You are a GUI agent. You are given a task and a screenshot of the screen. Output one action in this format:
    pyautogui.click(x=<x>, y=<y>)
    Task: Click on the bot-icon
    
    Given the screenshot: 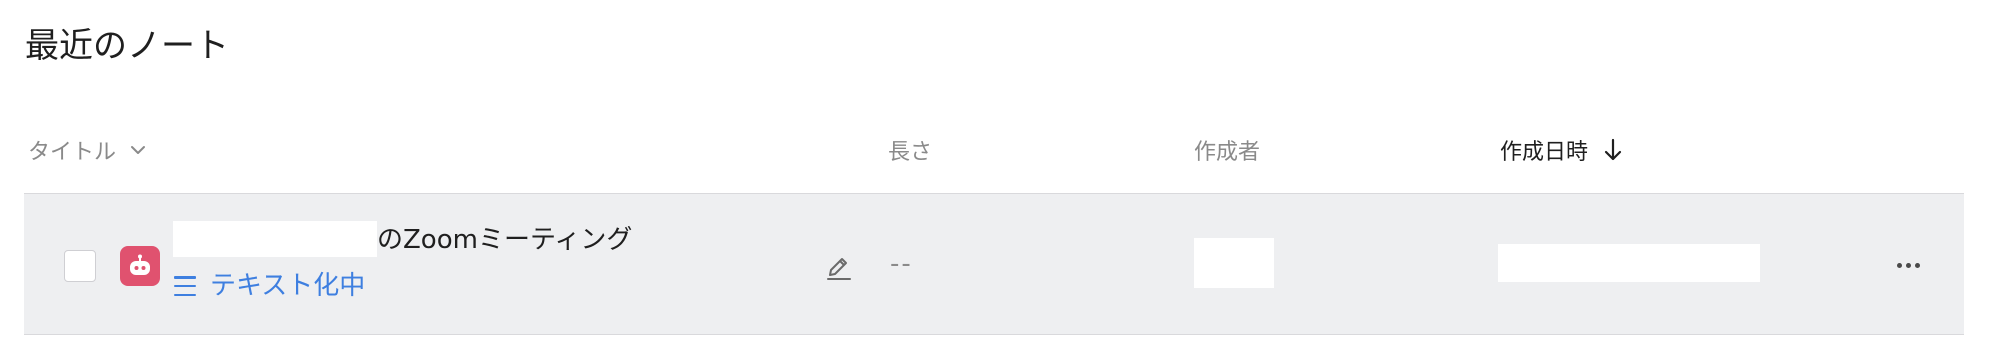 What is the action you would take?
    pyautogui.click(x=140, y=266)
    